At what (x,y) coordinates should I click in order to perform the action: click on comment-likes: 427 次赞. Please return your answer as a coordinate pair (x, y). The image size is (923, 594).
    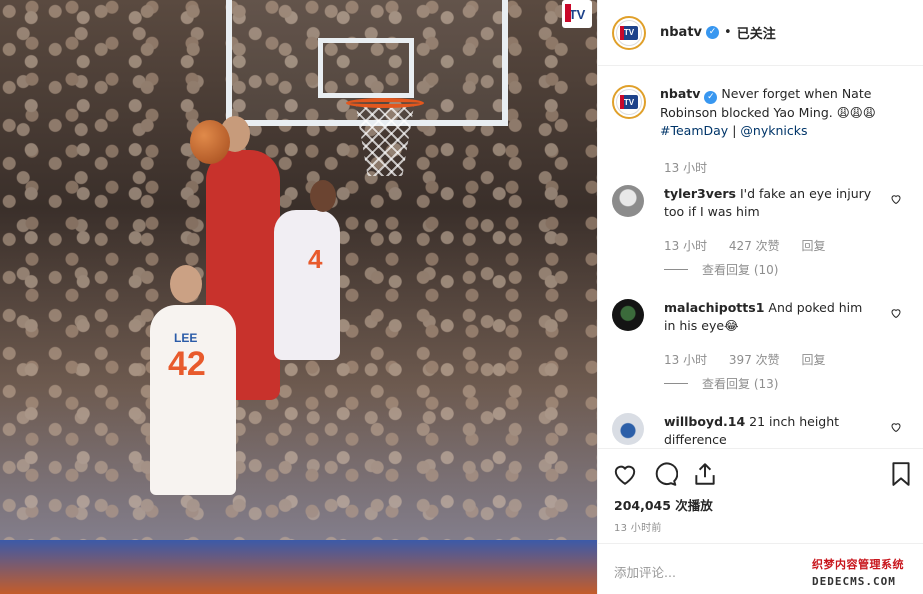
    Looking at the image, I should click on (754, 246).